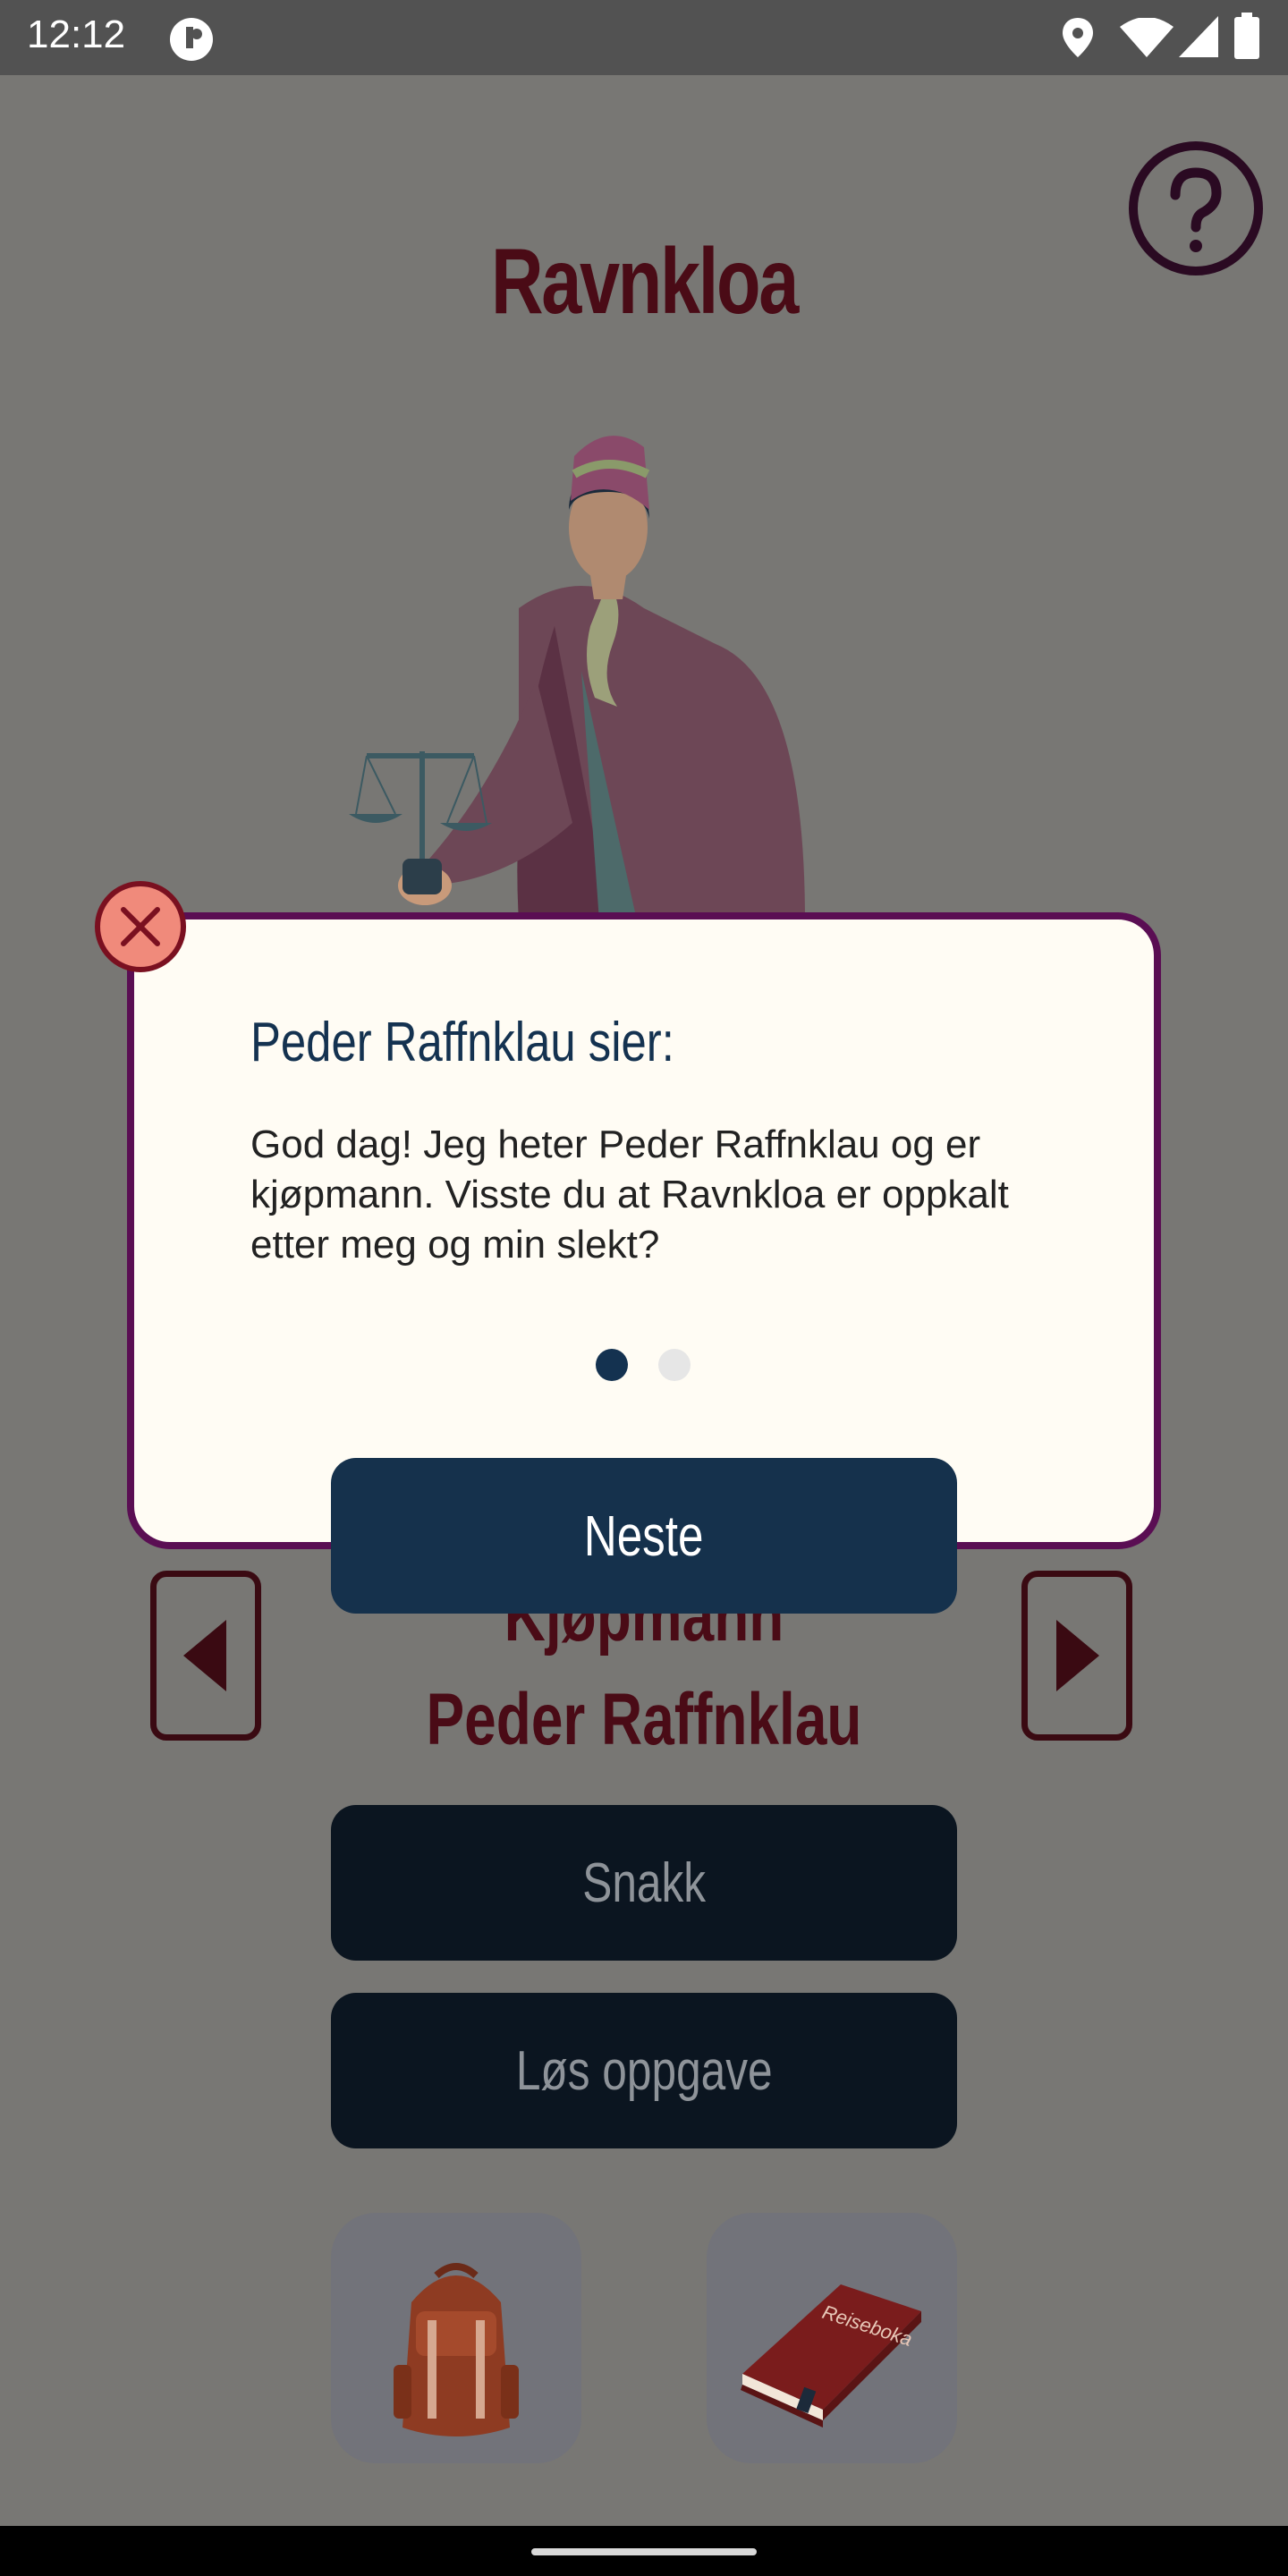 This screenshot has height=2576, width=1288. Describe the element at coordinates (644, 2551) in the screenshot. I see `home-gesture-handle` at that location.